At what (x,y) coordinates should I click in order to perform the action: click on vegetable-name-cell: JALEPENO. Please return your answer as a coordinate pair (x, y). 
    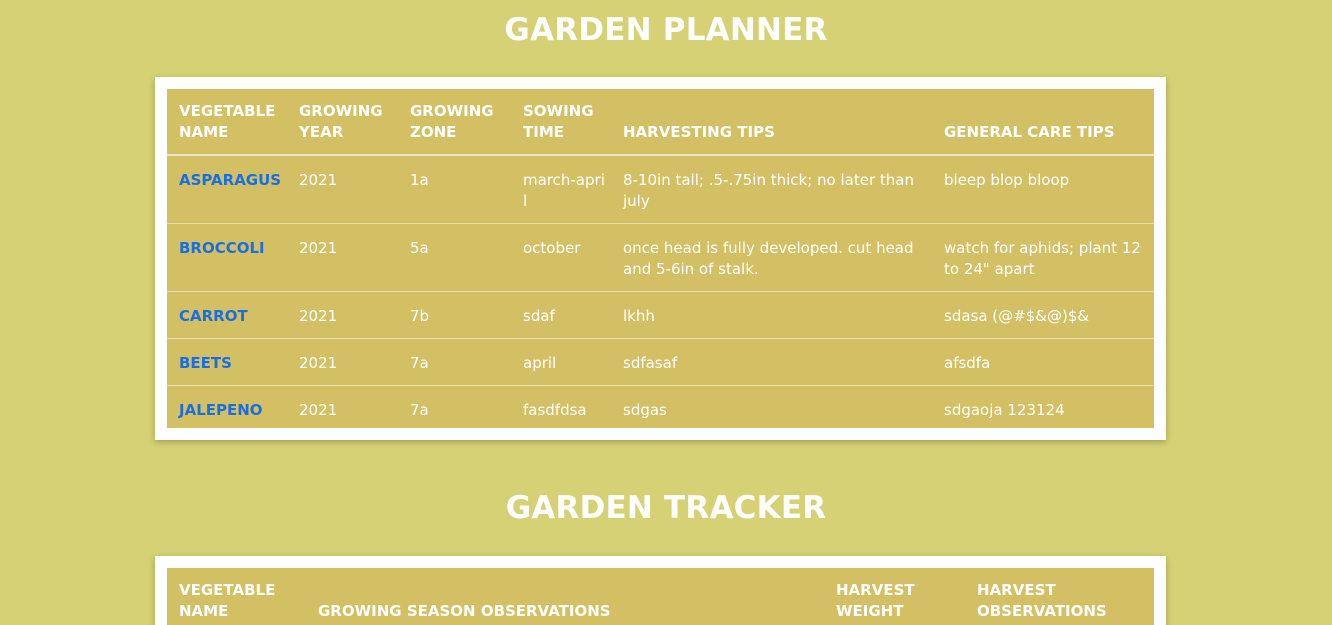
    Looking at the image, I should click on (227, 407).